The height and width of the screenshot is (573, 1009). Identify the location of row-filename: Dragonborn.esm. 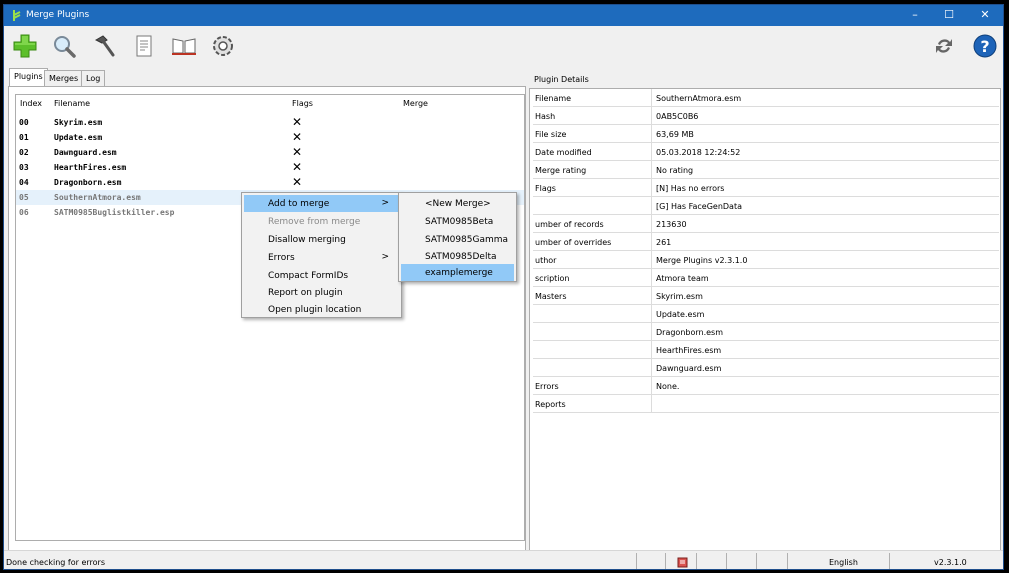
(88, 182).